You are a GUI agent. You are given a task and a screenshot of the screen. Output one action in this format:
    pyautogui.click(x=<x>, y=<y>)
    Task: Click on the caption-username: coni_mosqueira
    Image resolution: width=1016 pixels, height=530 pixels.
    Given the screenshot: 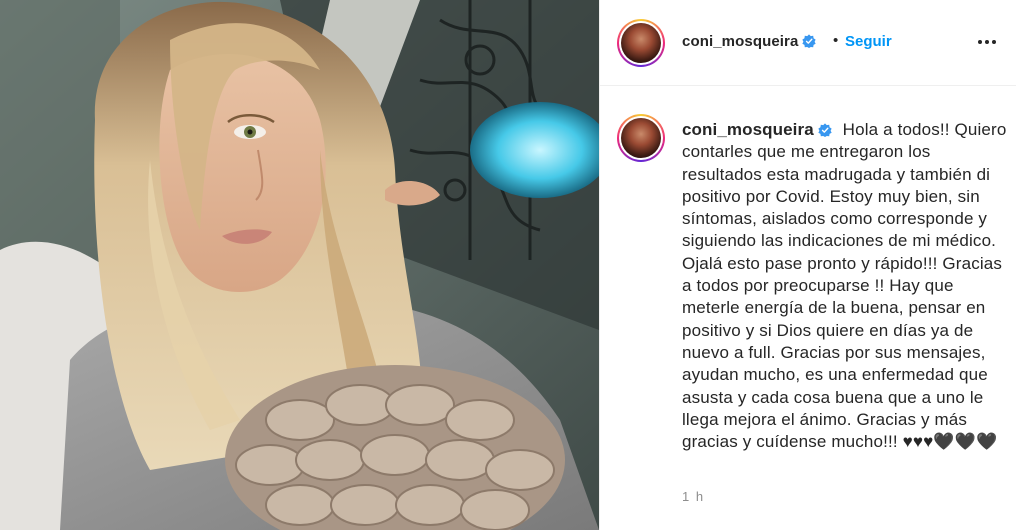 What is the action you would take?
    pyautogui.click(x=757, y=129)
    